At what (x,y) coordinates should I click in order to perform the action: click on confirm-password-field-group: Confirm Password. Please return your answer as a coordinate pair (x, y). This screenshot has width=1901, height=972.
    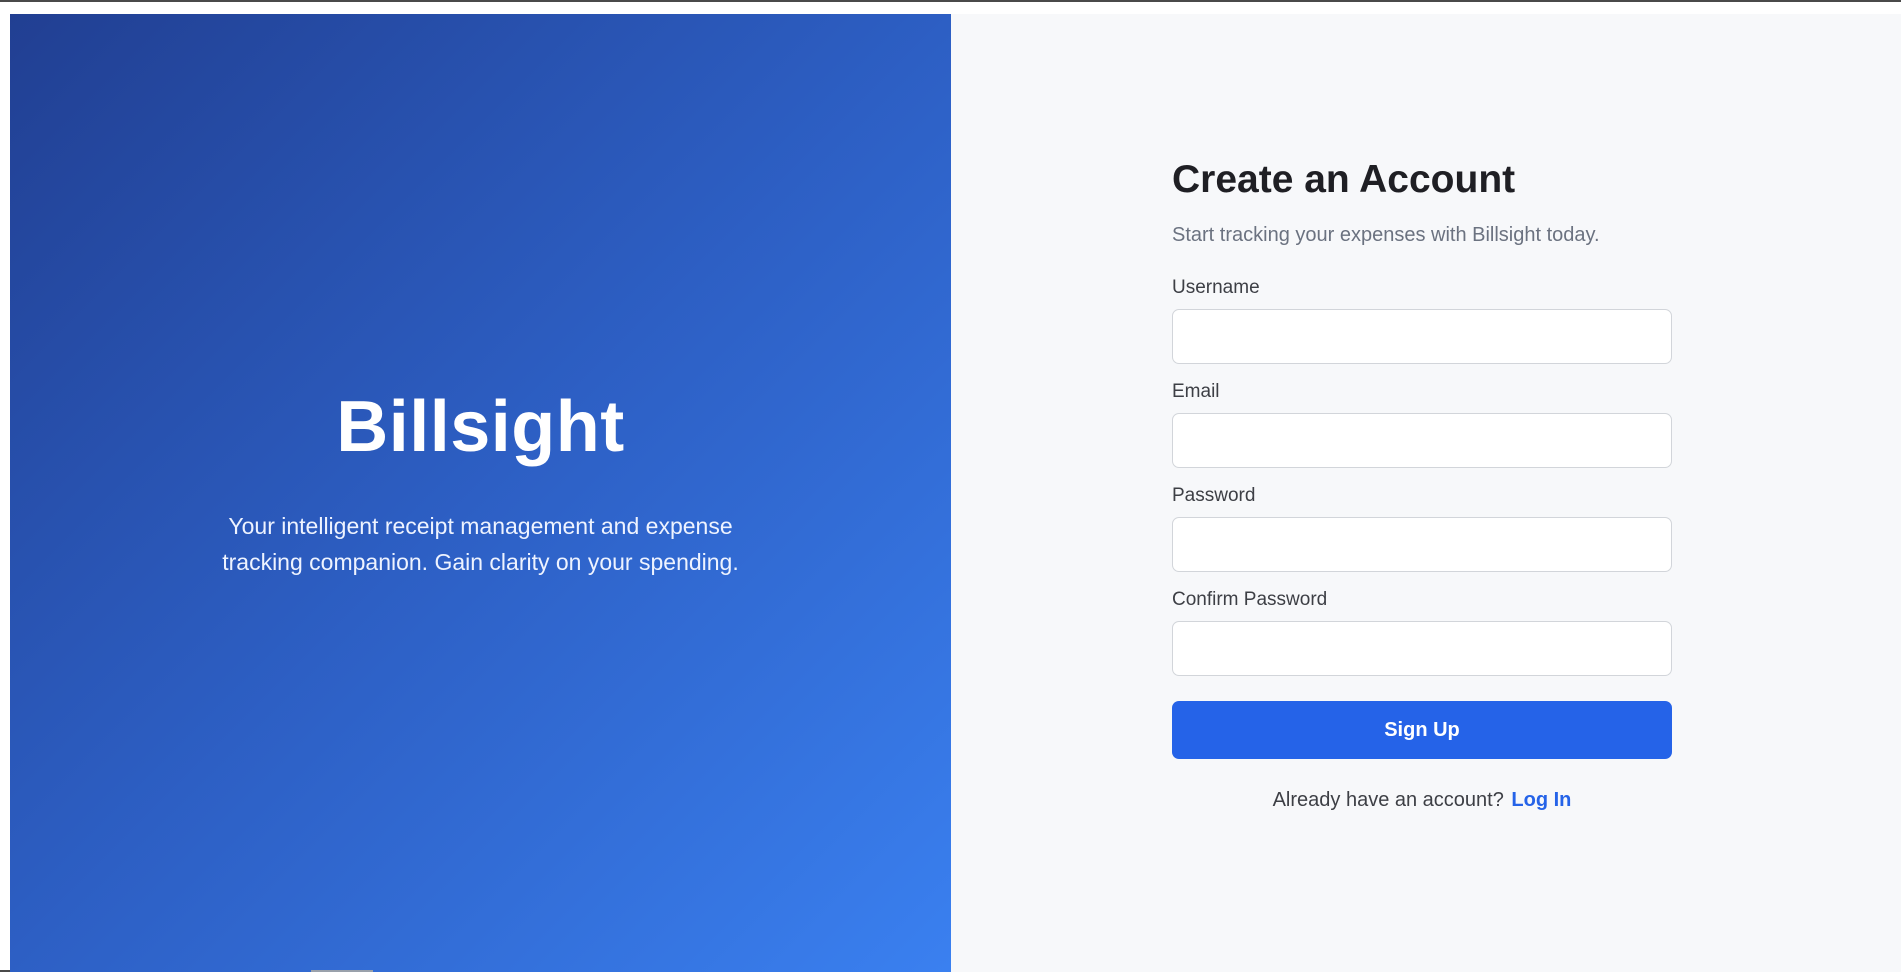
    Looking at the image, I should click on (1422, 632).